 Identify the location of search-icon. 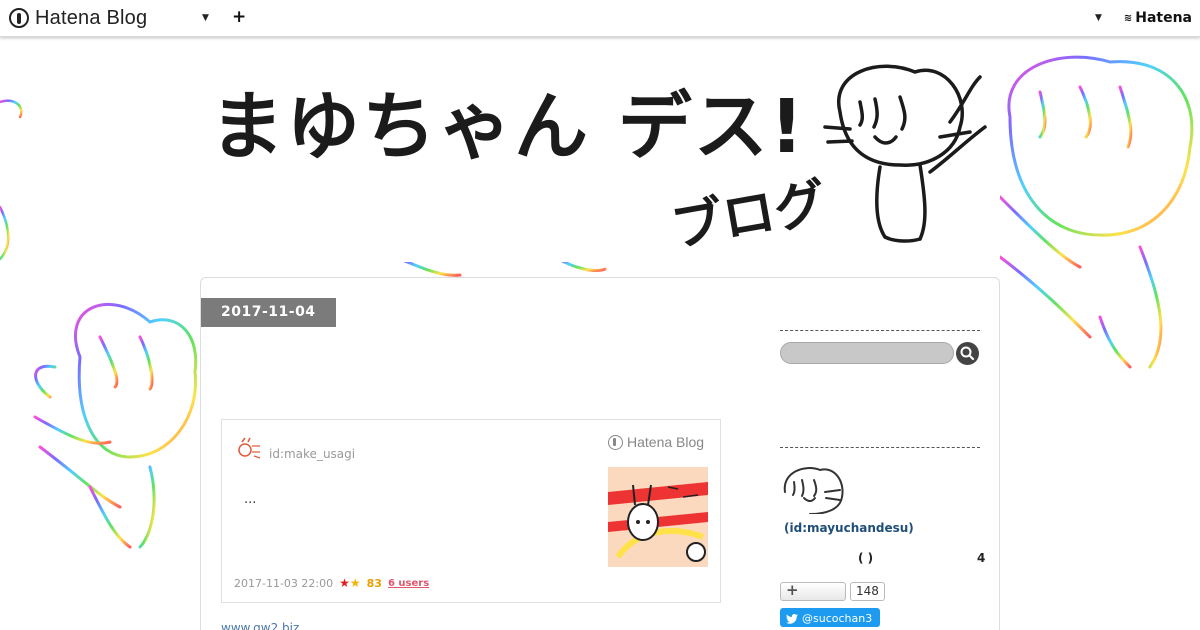
(967, 353).